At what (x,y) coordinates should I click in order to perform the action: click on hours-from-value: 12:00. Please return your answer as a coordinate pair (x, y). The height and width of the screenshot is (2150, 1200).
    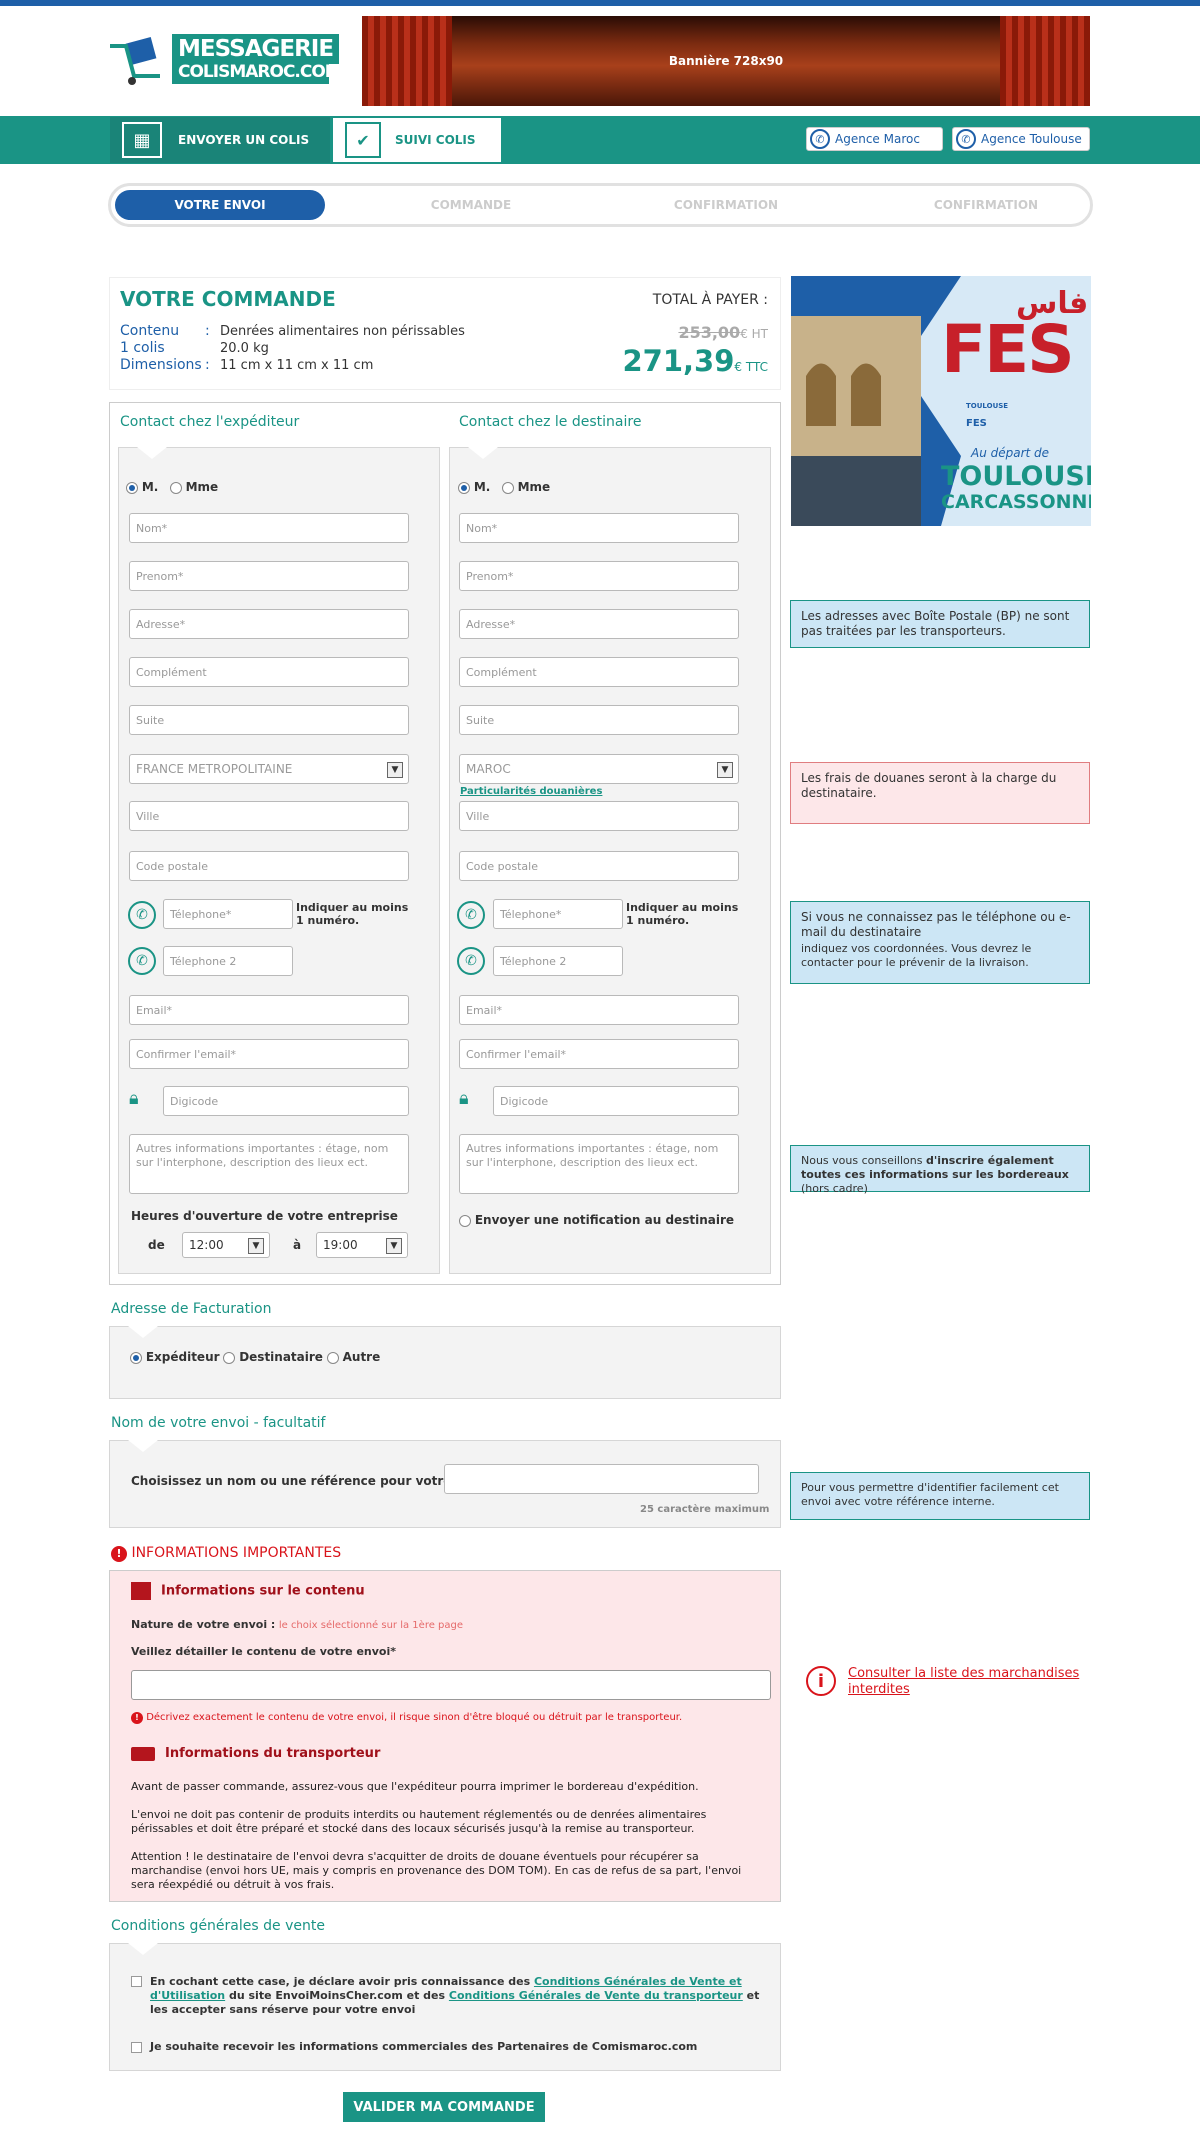
    Looking at the image, I should click on (206, 1245).